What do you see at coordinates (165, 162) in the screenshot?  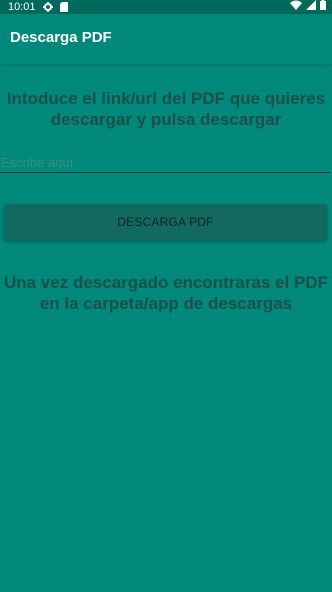 I see `url-input` at bounding box center [165, 162].